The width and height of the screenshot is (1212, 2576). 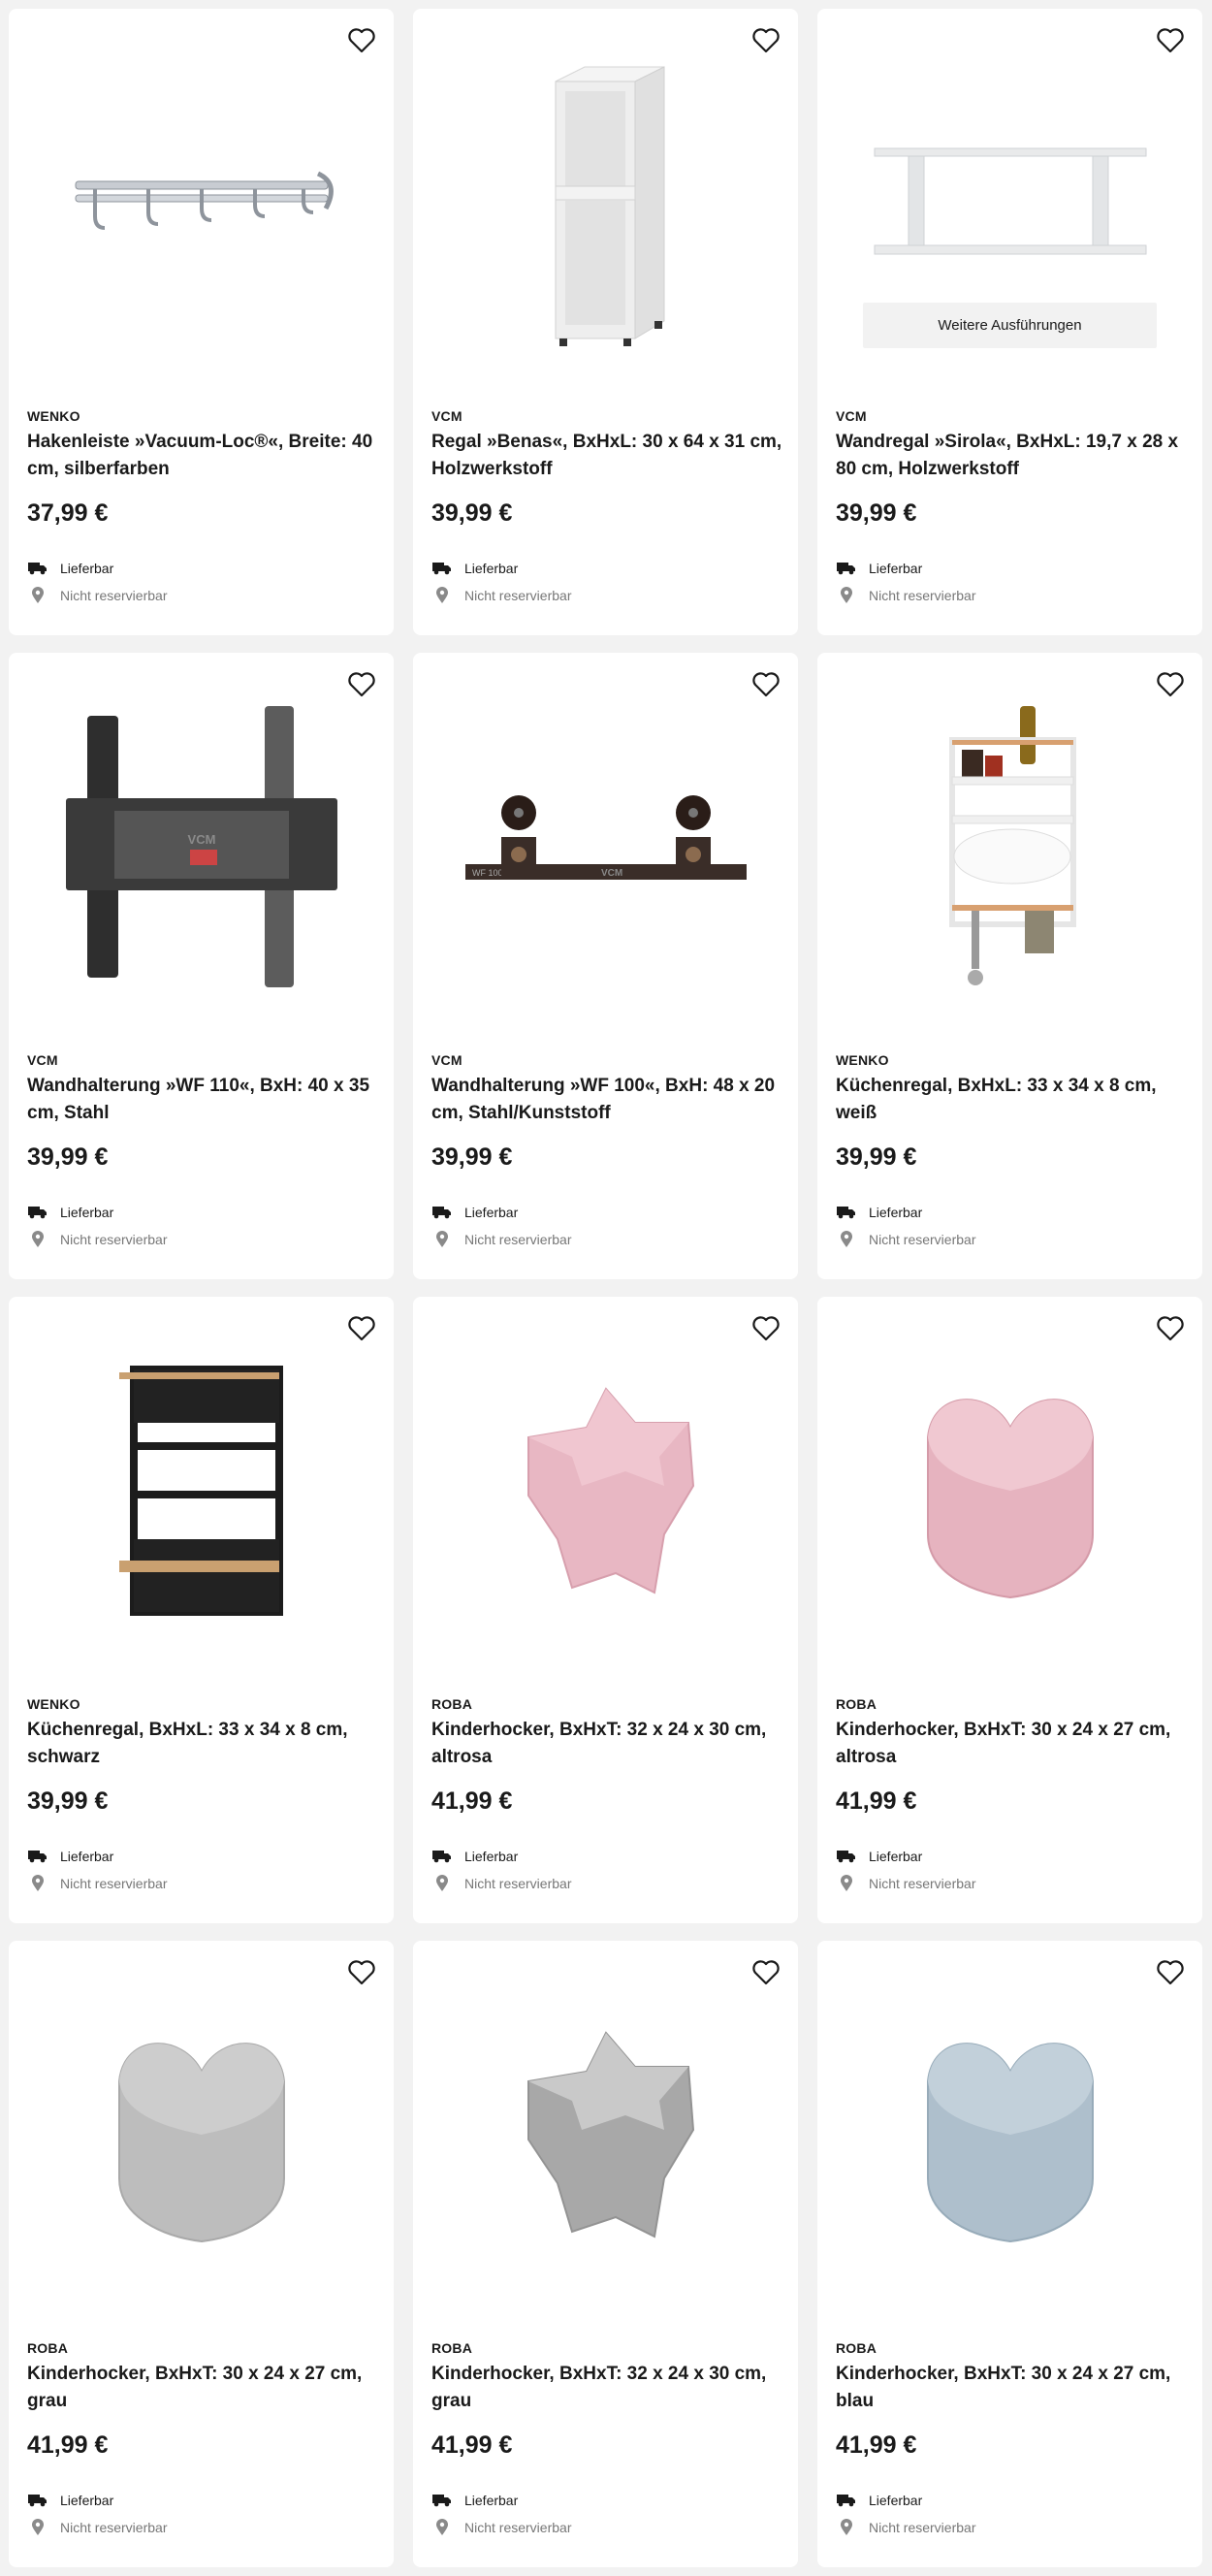 What do you see at coordinates (1010, 1491) in the screenshot?
I see `product-image-stool-heart-pink` at bounding box center [1010, 1491].